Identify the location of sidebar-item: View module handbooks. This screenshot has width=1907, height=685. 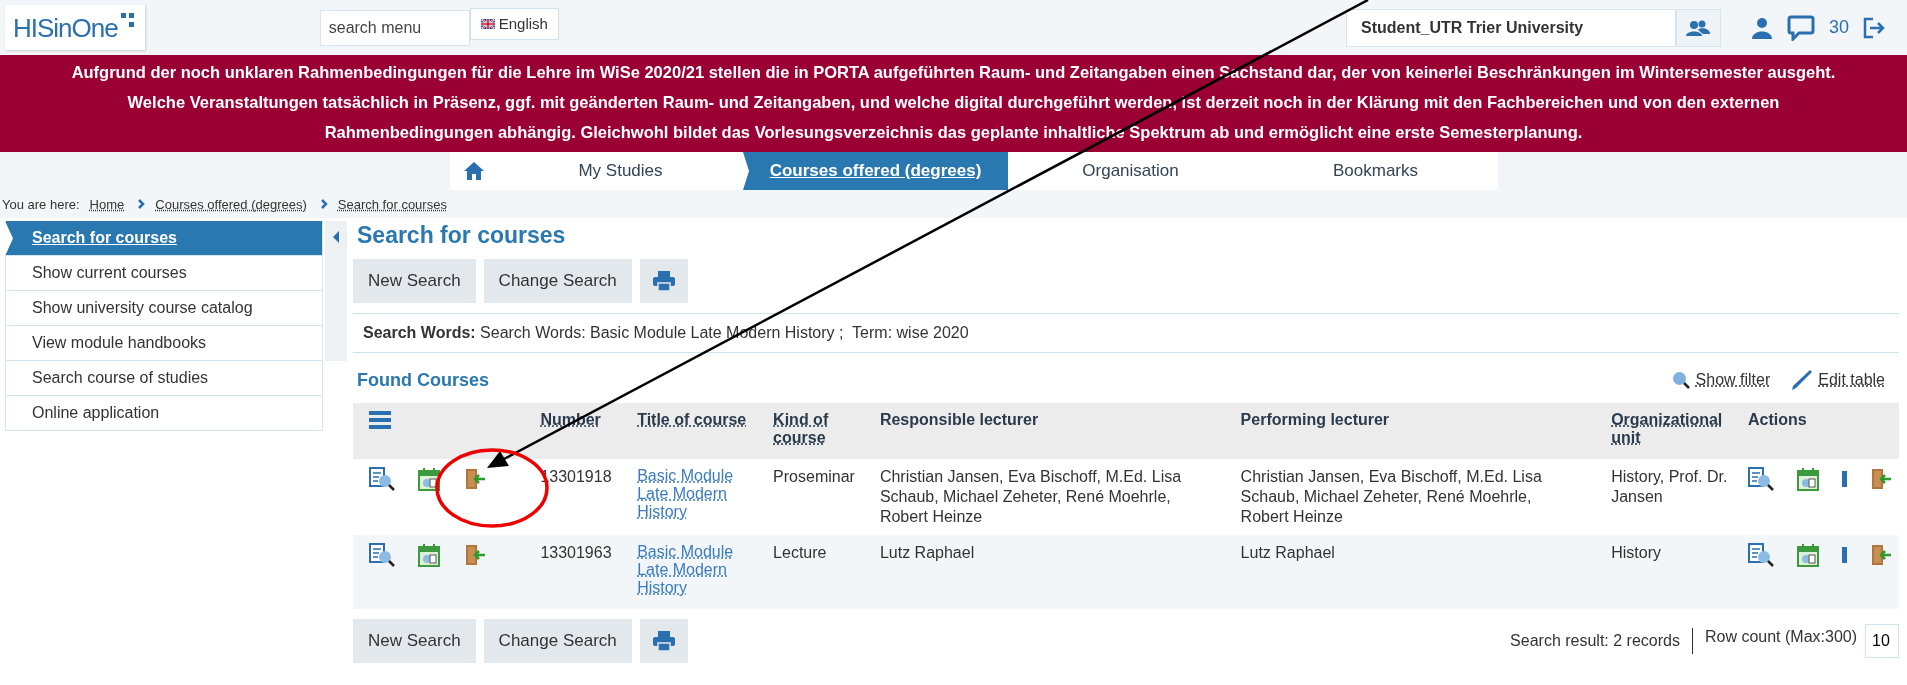
(164, 343).